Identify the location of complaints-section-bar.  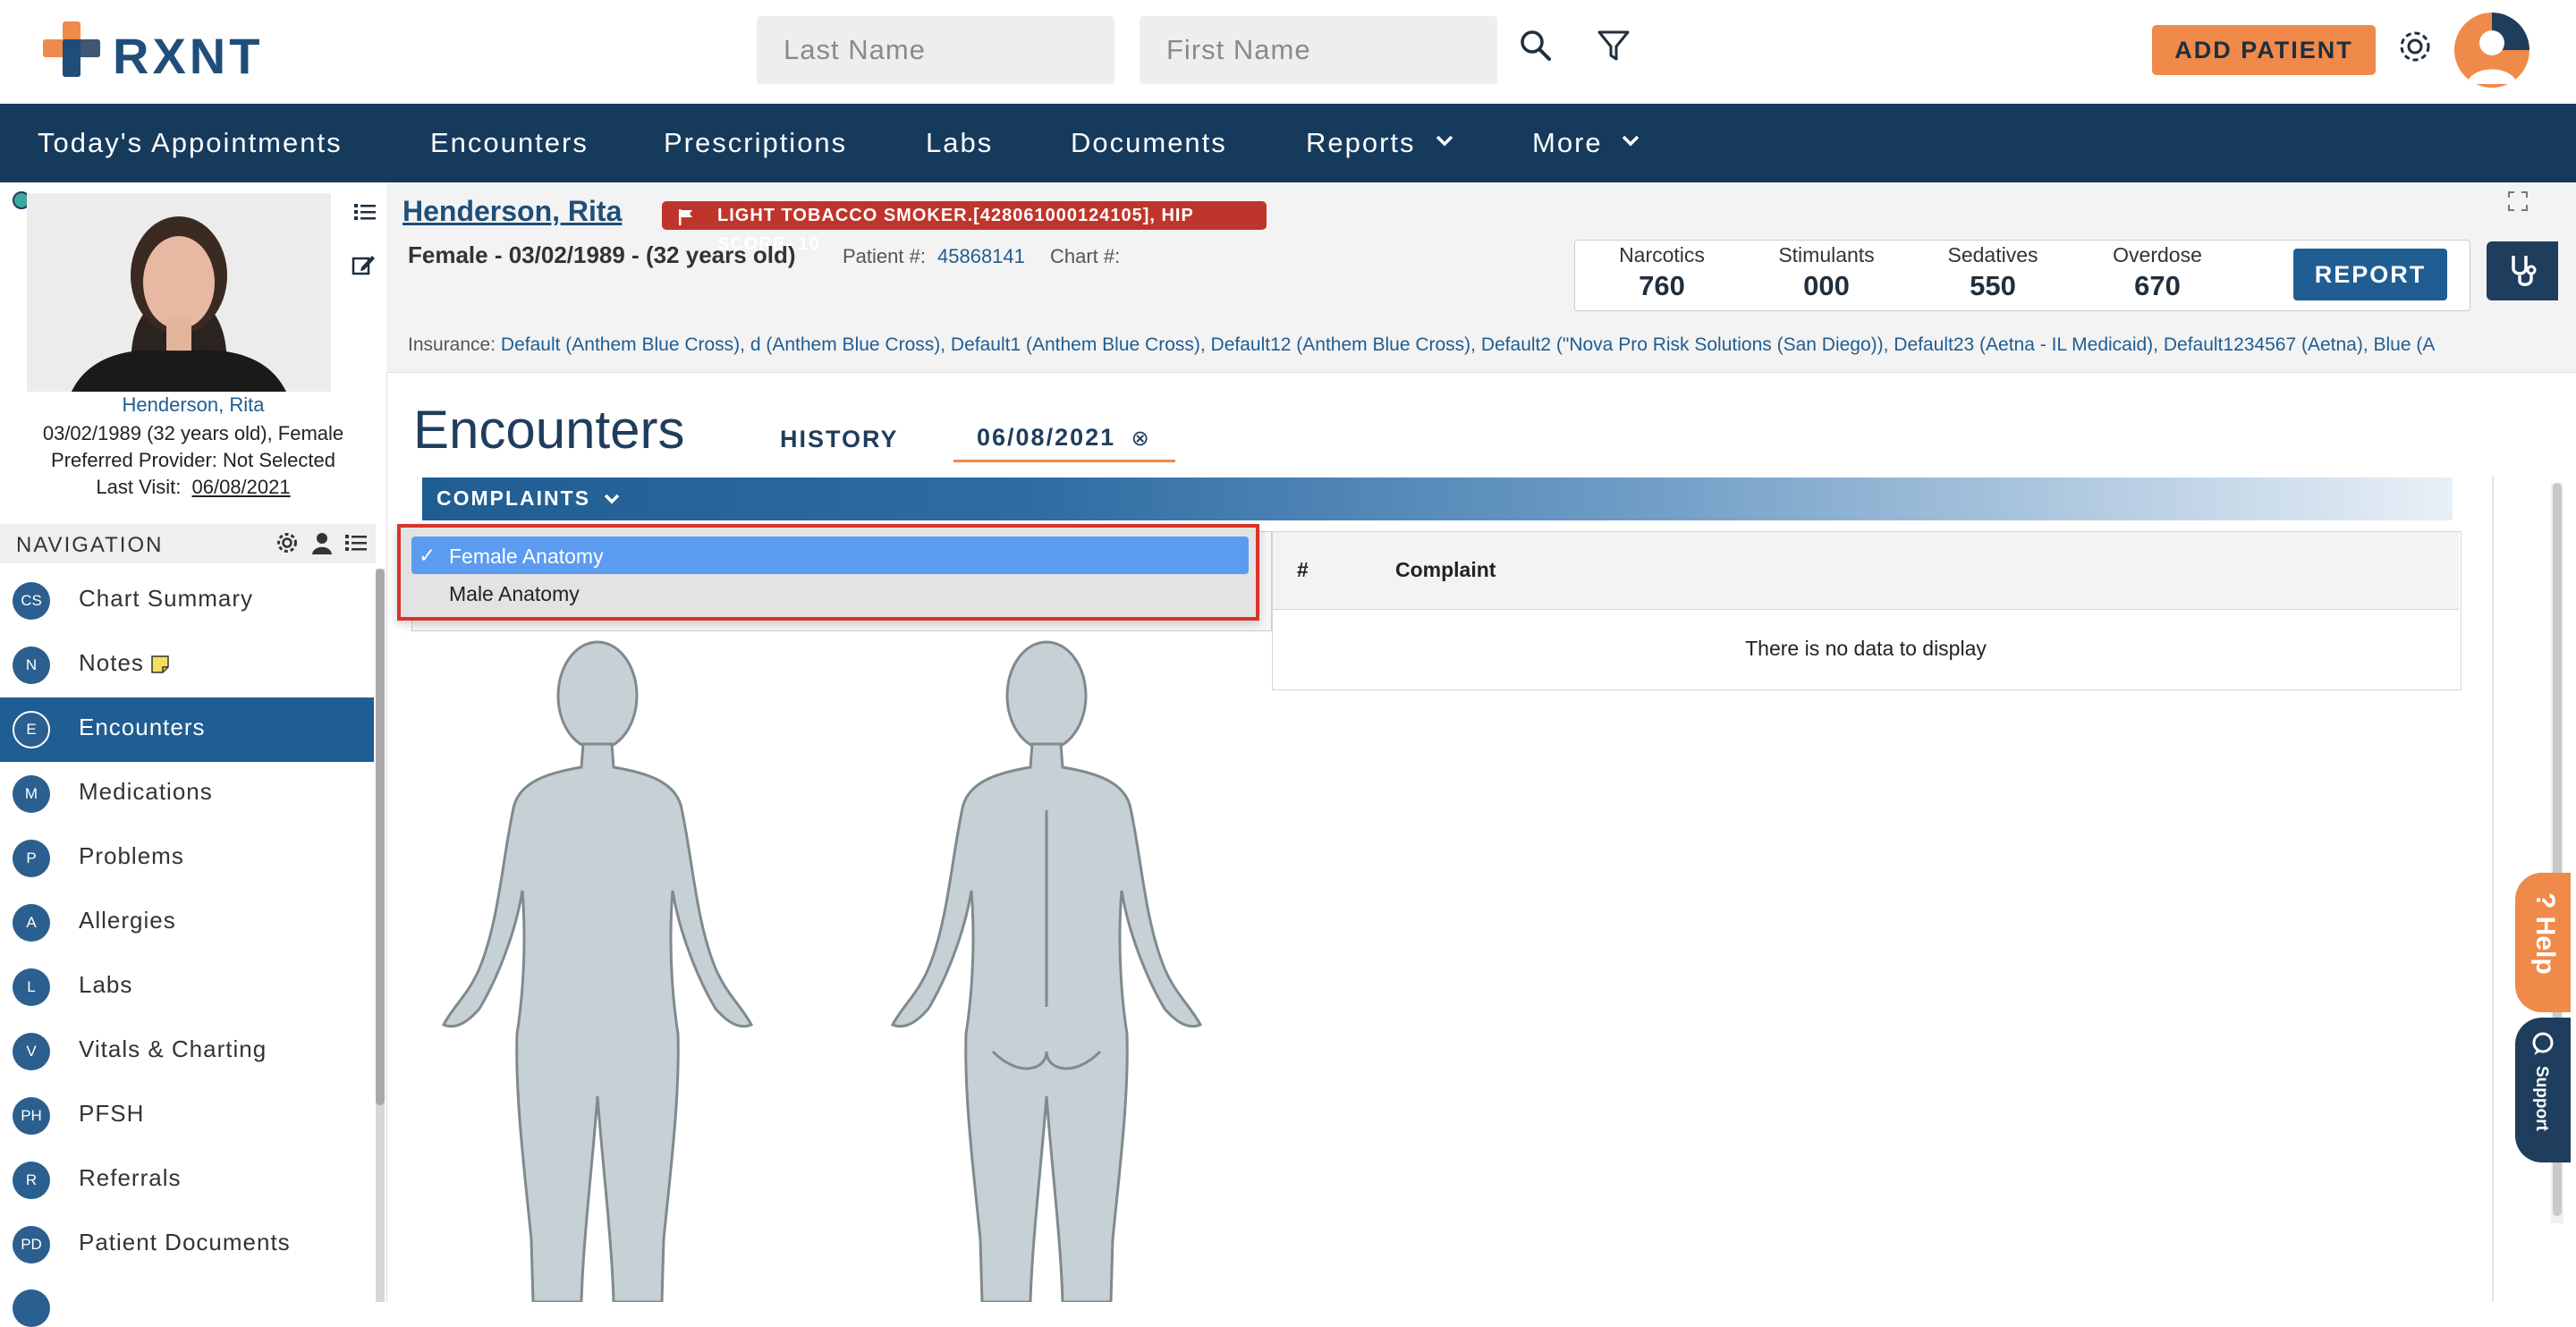
(1437, 499).